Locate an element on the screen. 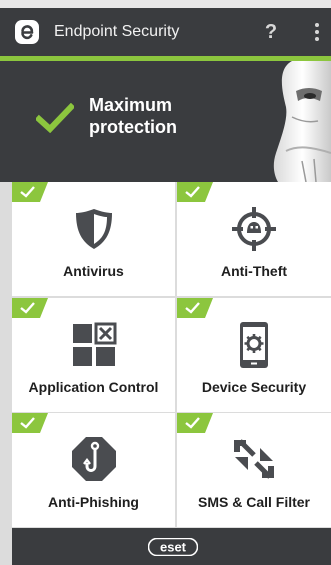  eset-e-icon is located at coordinates (27, 32).